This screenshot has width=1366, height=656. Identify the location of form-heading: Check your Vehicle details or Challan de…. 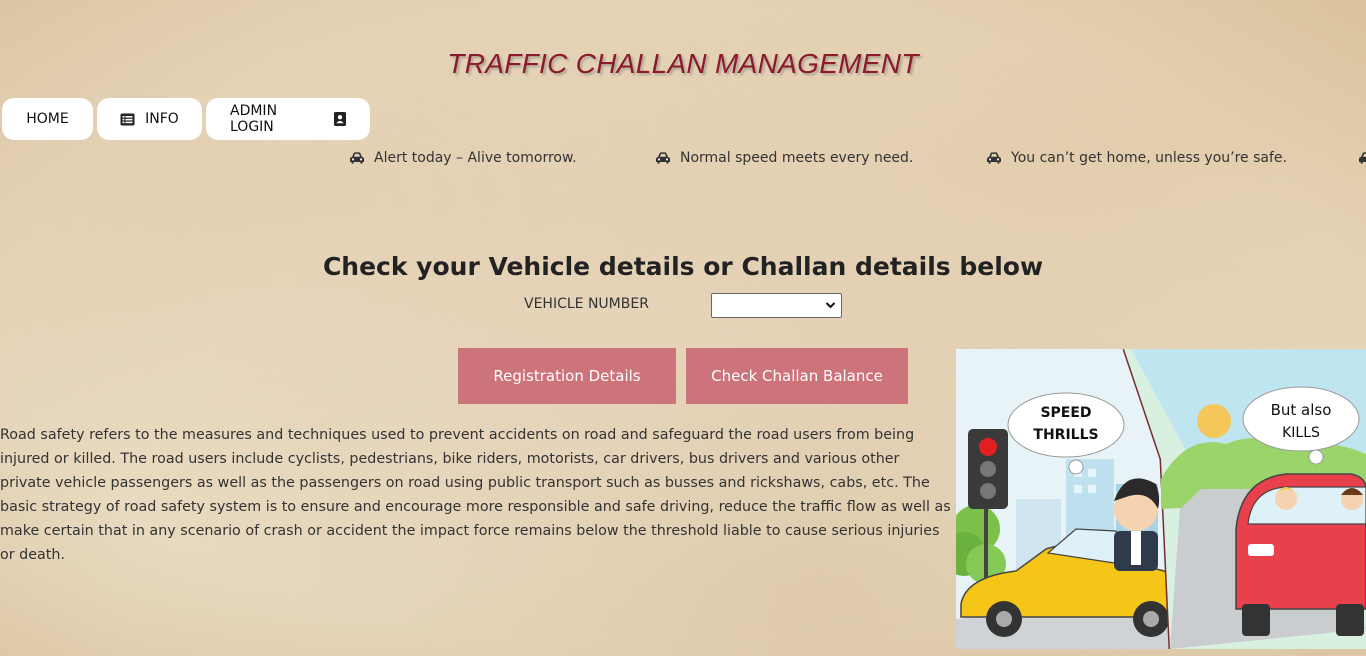
(683, 266).